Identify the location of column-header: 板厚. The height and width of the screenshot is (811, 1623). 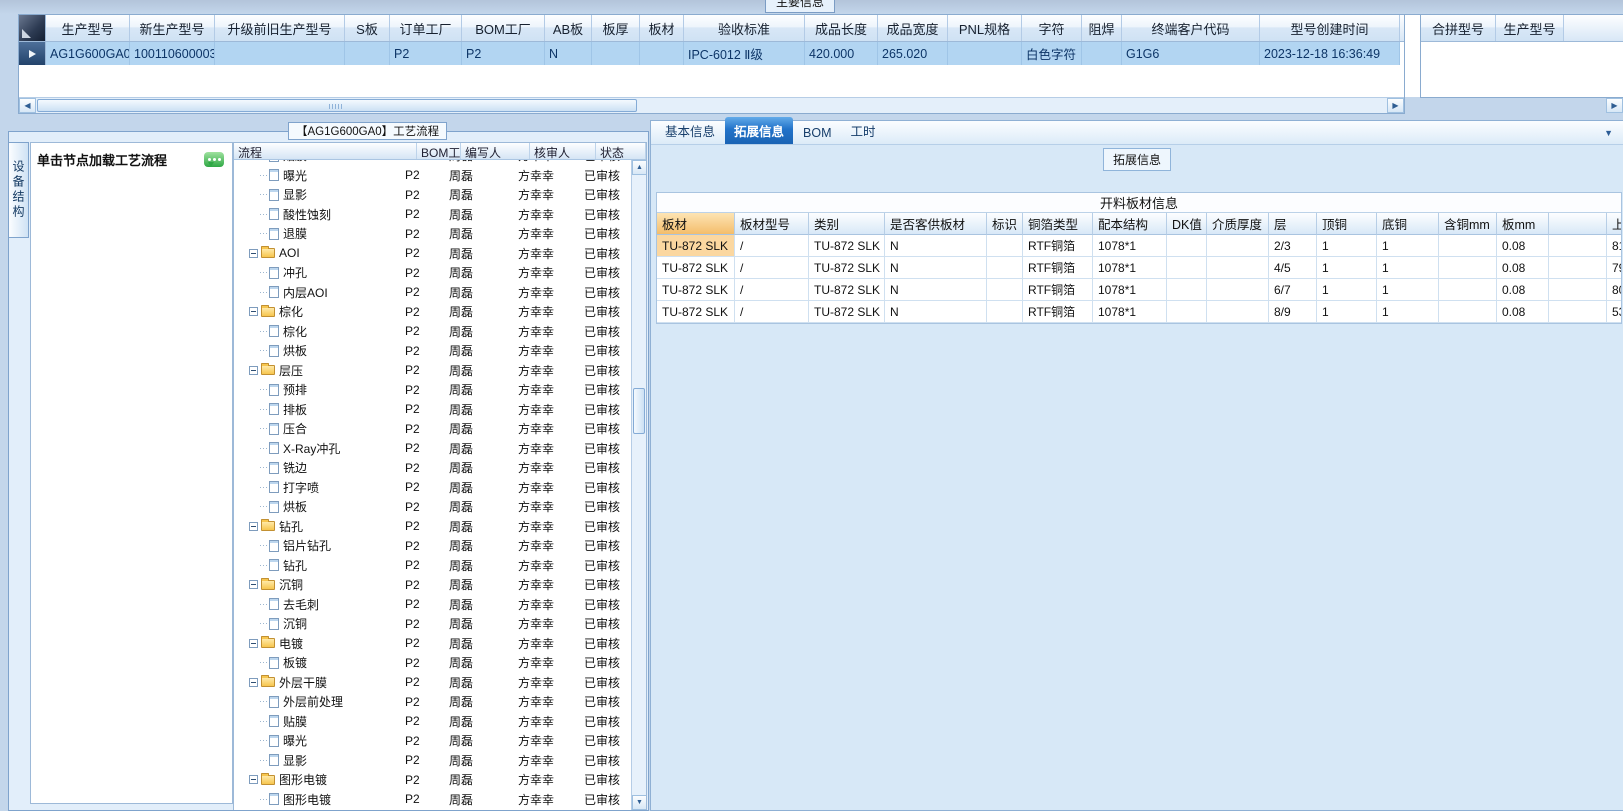
(616, 28).